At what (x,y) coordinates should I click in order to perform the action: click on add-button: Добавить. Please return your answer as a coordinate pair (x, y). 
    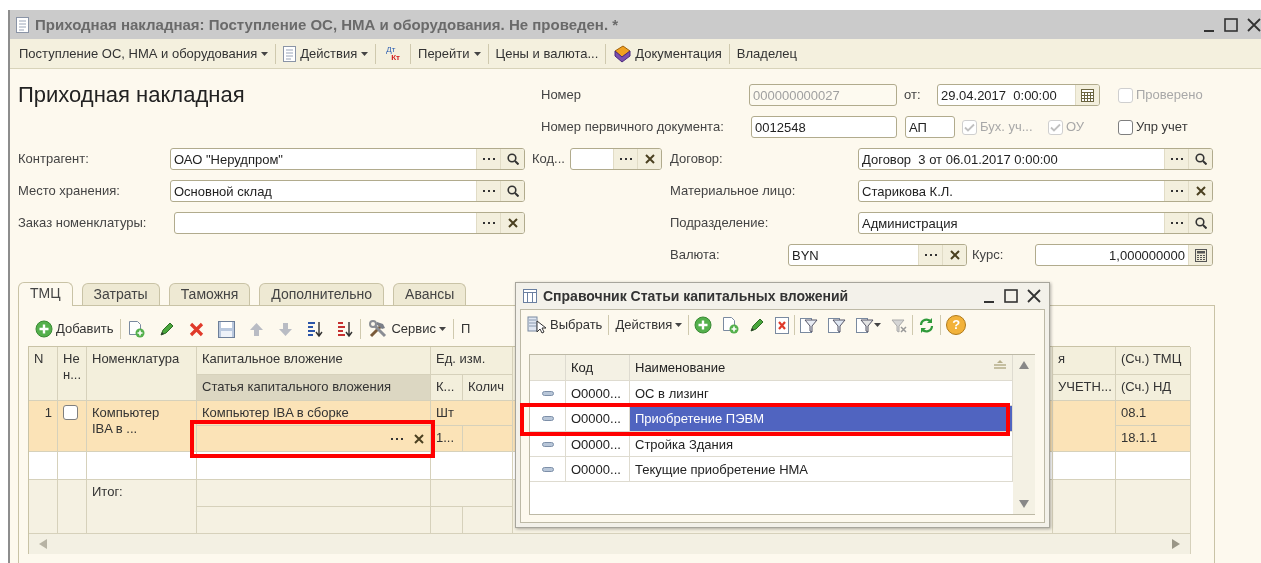
    Looking at the image, I should click on (74, 329).